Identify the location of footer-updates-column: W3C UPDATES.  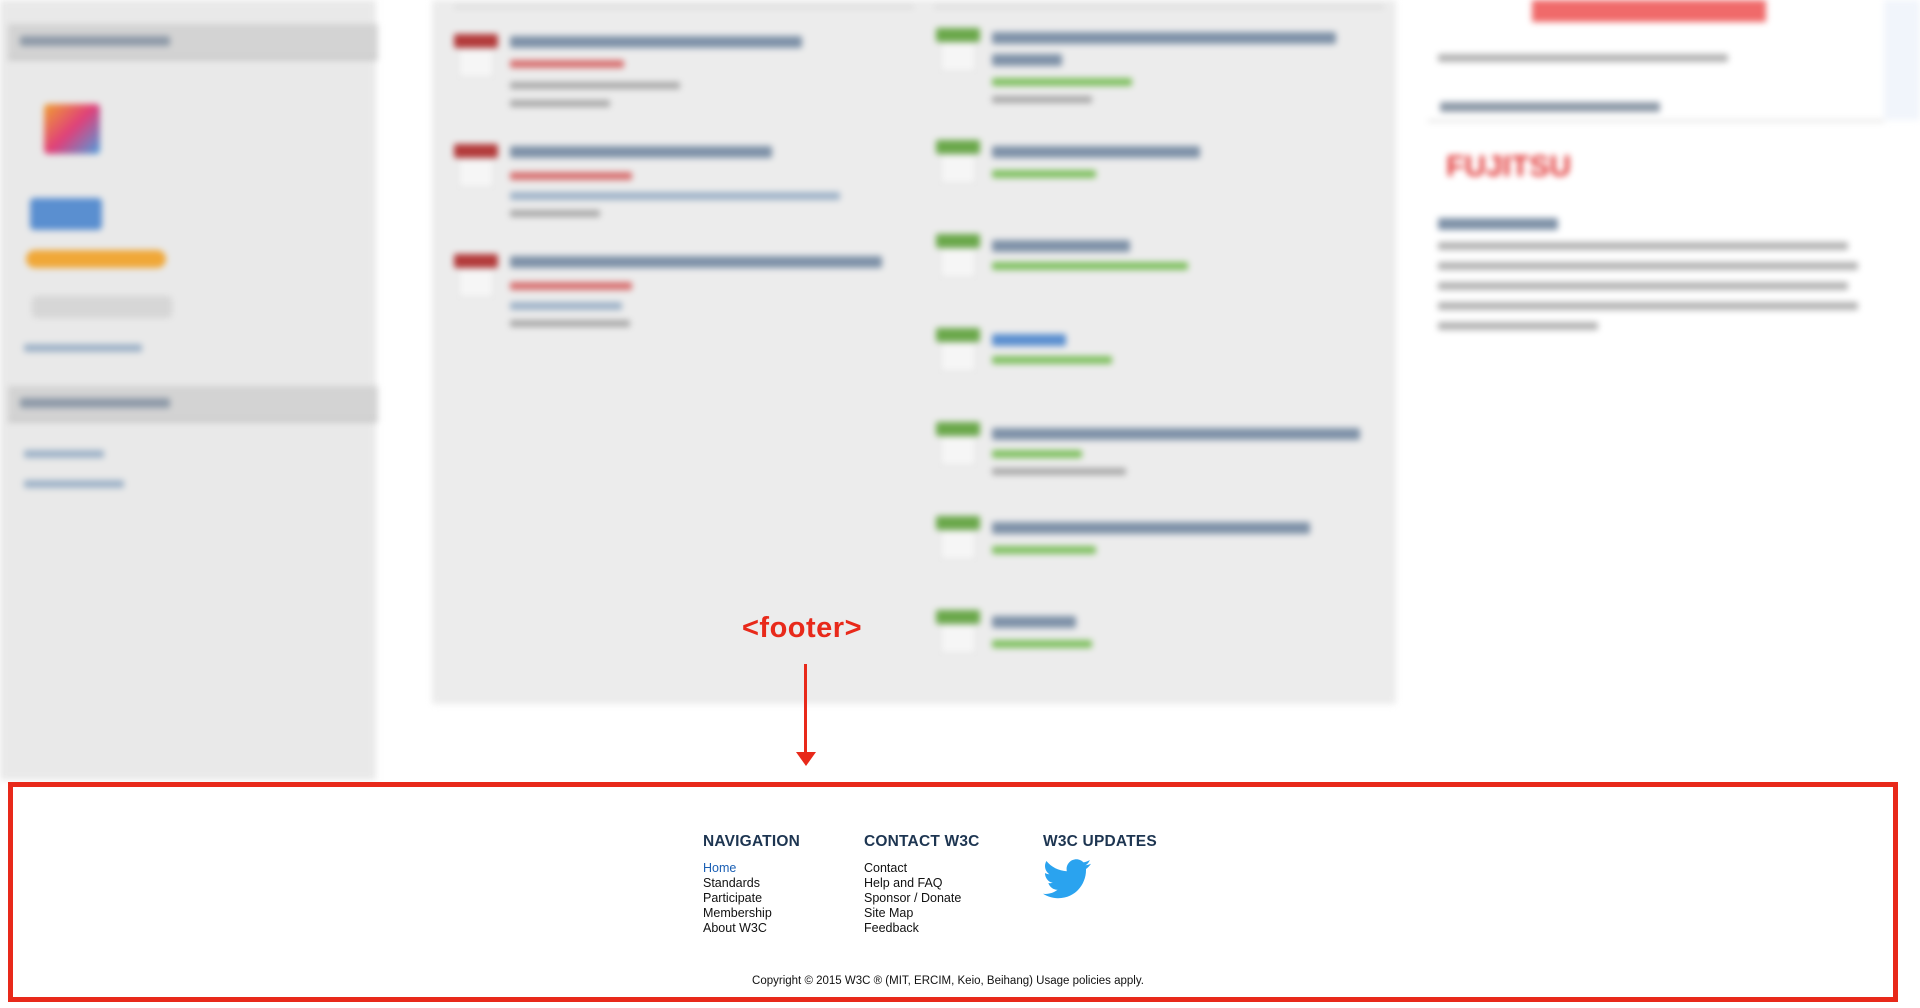
(1100, 847).